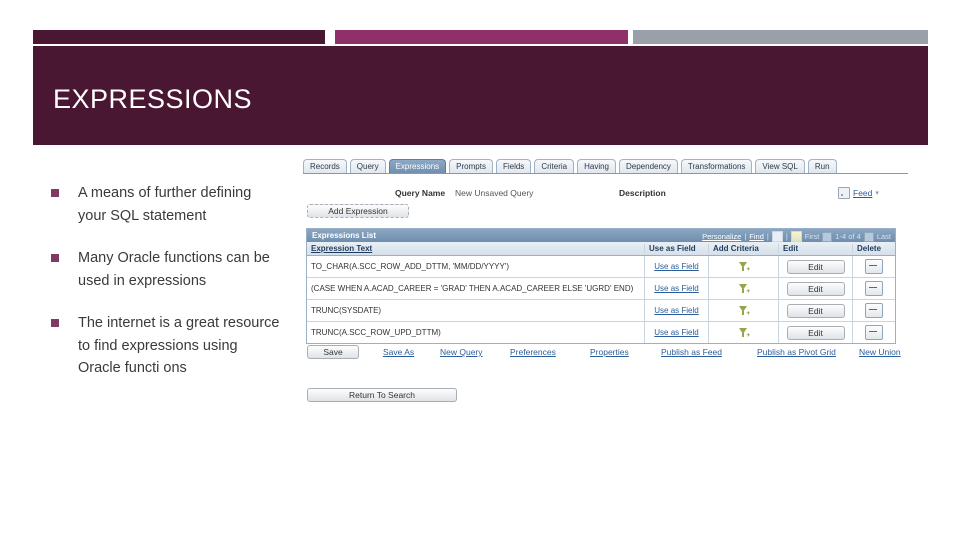  I want to click on feed-link: Feed, so click(862, 193).